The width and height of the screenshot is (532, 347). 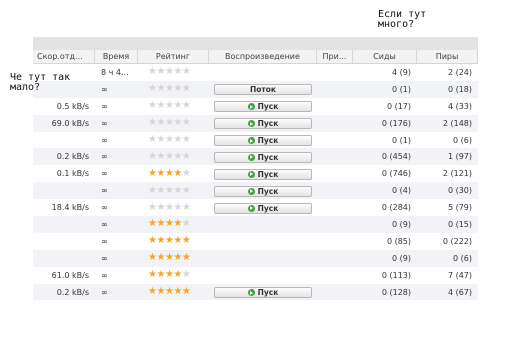 I want to click on table-row: ∞ ★★★★★ Поток 0 (1) 0 (18), so click(x=255, y=89).